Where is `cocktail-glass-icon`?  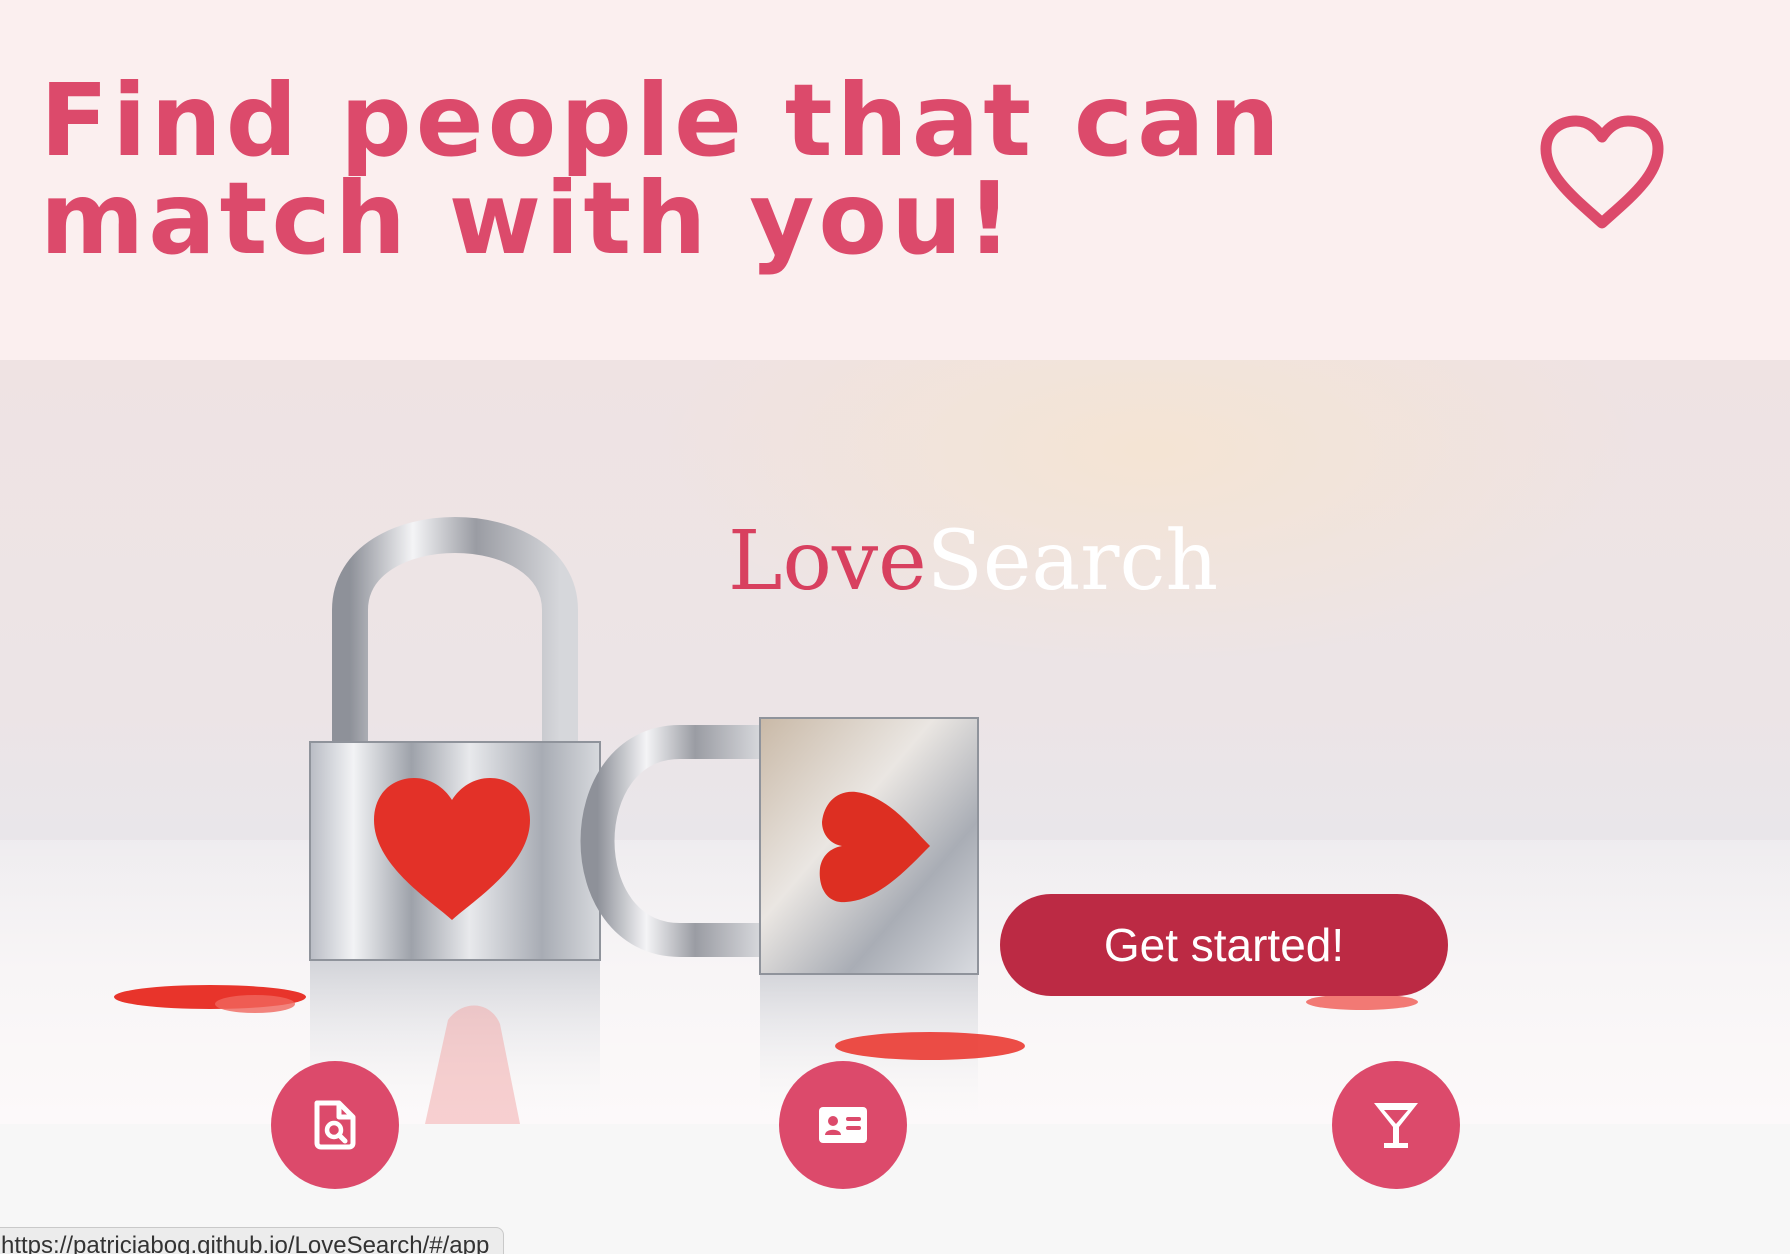 cocktail-glass-icon is located at coordinates (1396, 1125).